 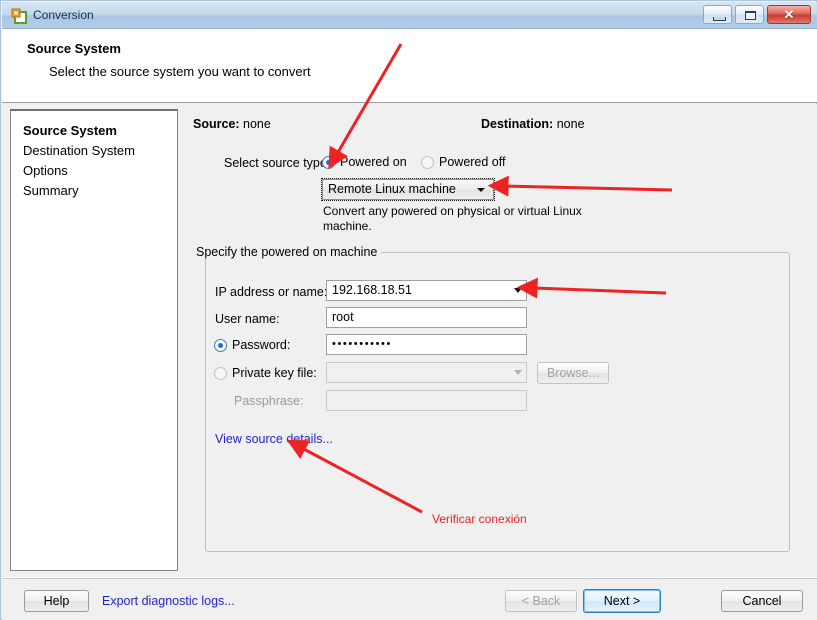 I want to click on password-input: •••••••••••, so click(x=426, y=344).